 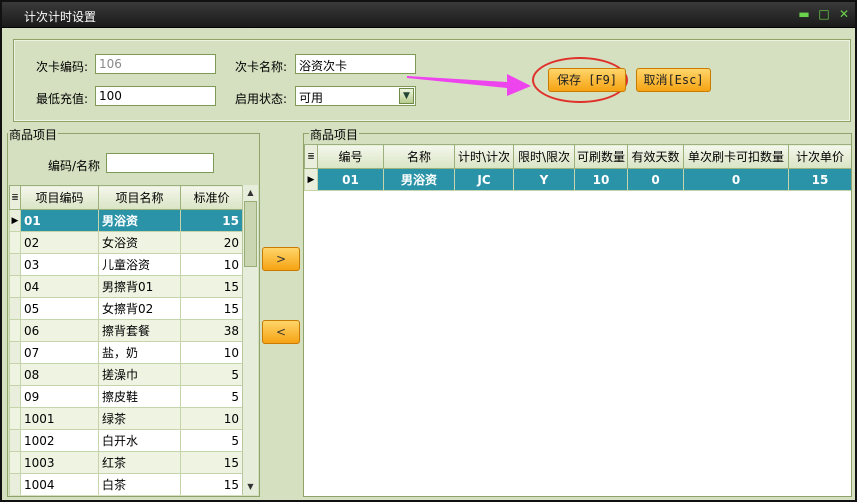 I want to click on table-cell: 擦背套餐, so click(x=139, y=330).